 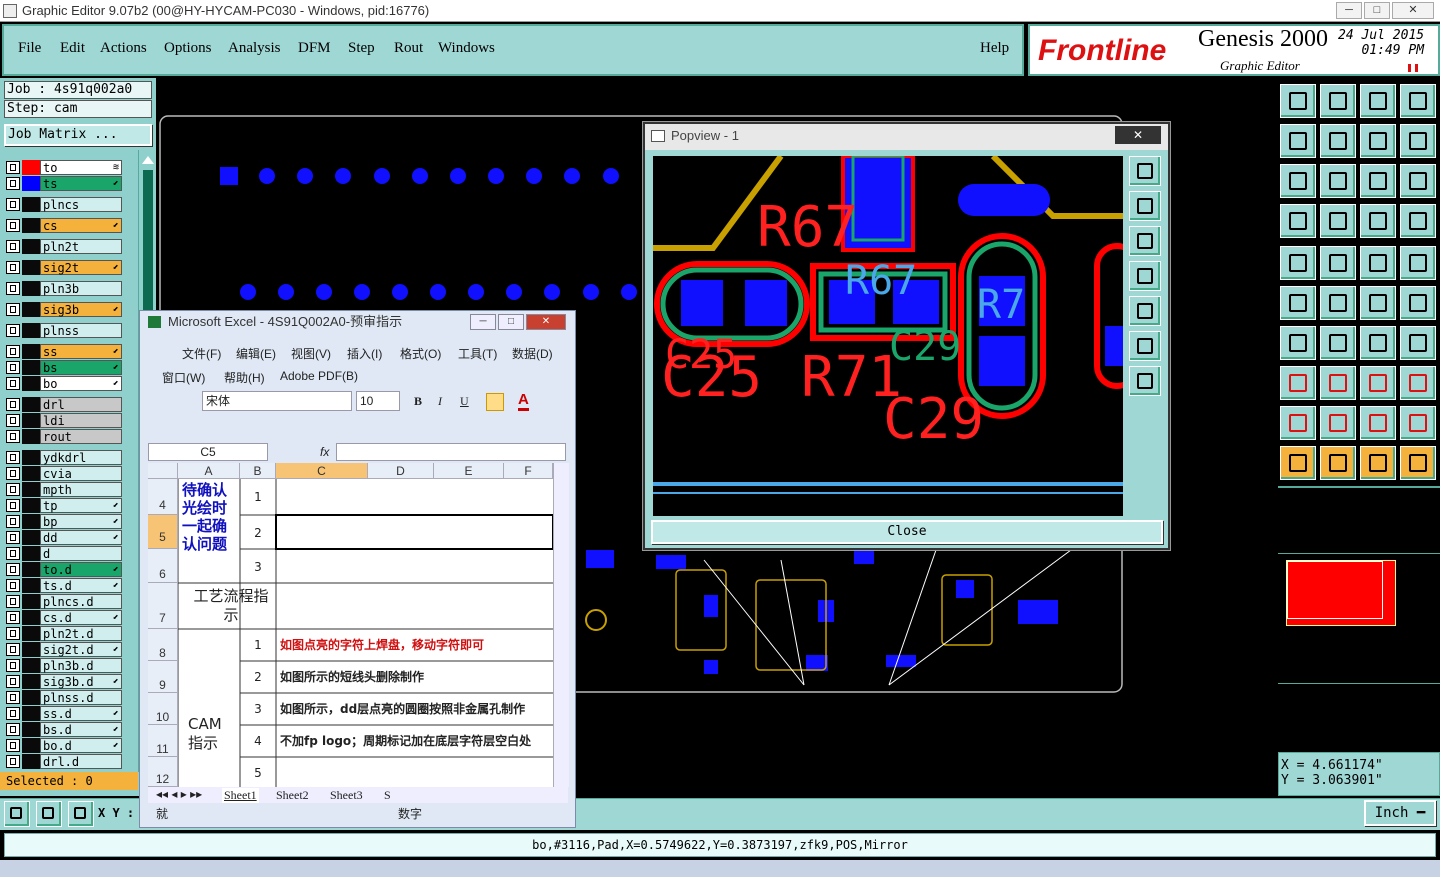 I want to click on tool-triangle-3-button, so click(x=1378, y=423).